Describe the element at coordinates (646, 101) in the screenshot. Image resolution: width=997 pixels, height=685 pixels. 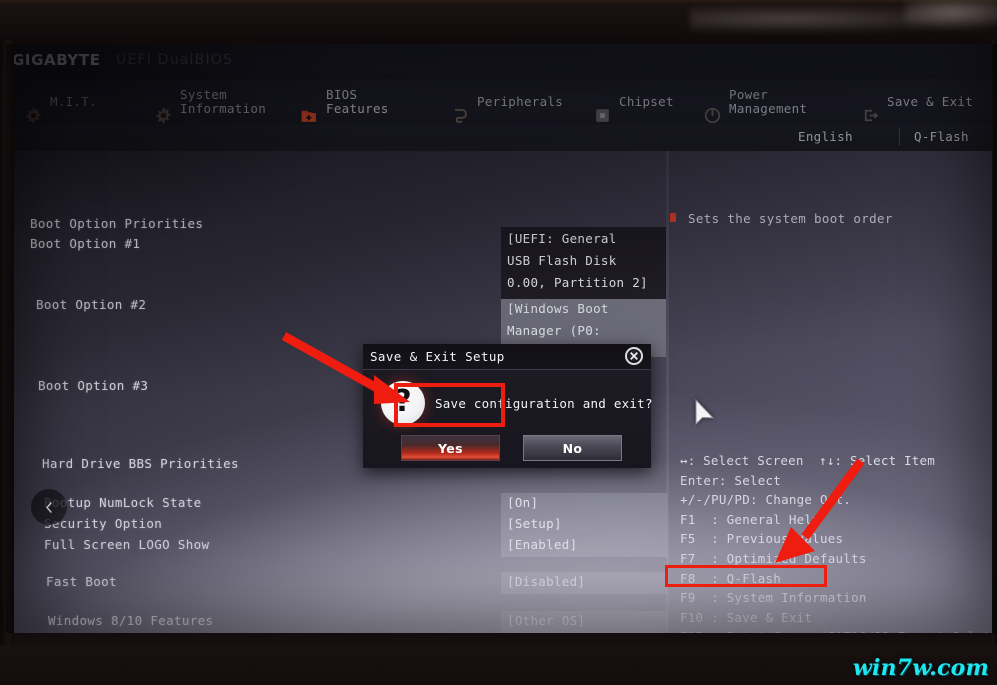
I see `tab-label: Chipset` at that location.